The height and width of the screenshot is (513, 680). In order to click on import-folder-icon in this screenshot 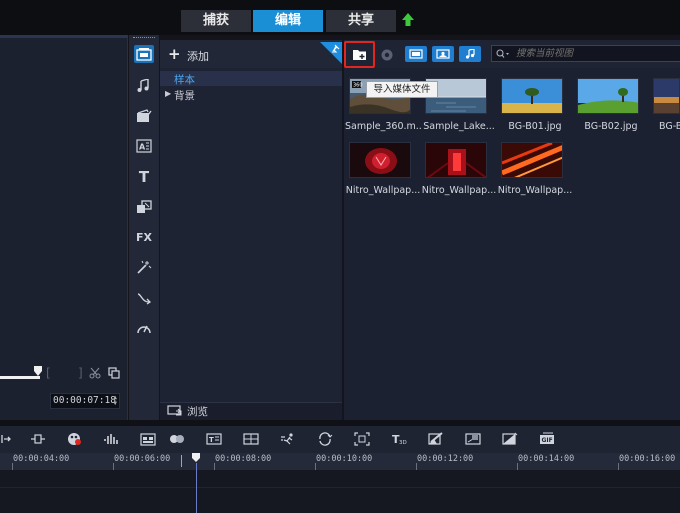, I will do `click(359, 55)`.